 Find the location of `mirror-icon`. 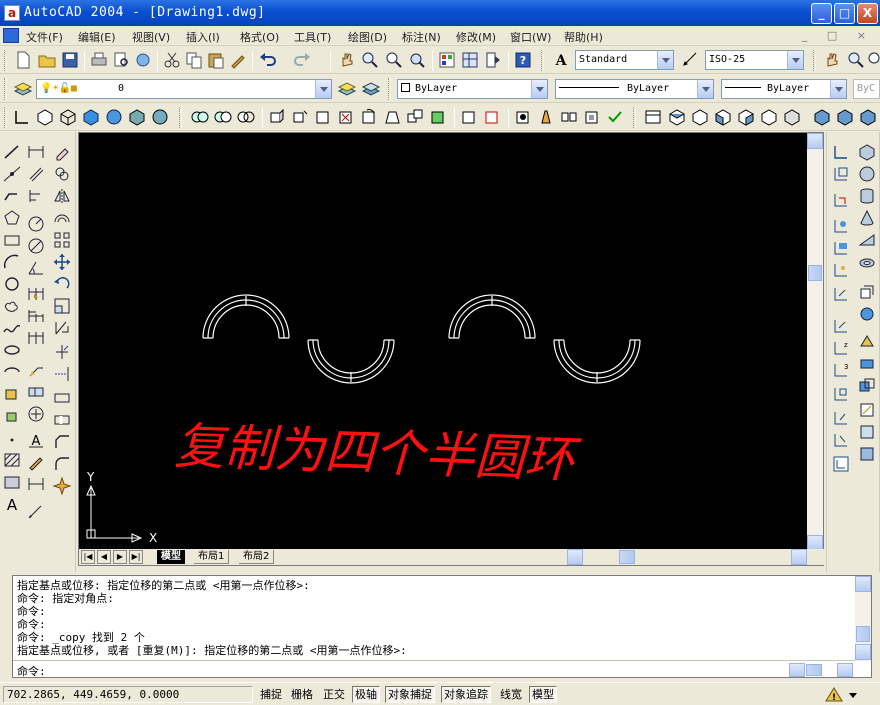

mirror-icon is located at coordinates (62, 196).